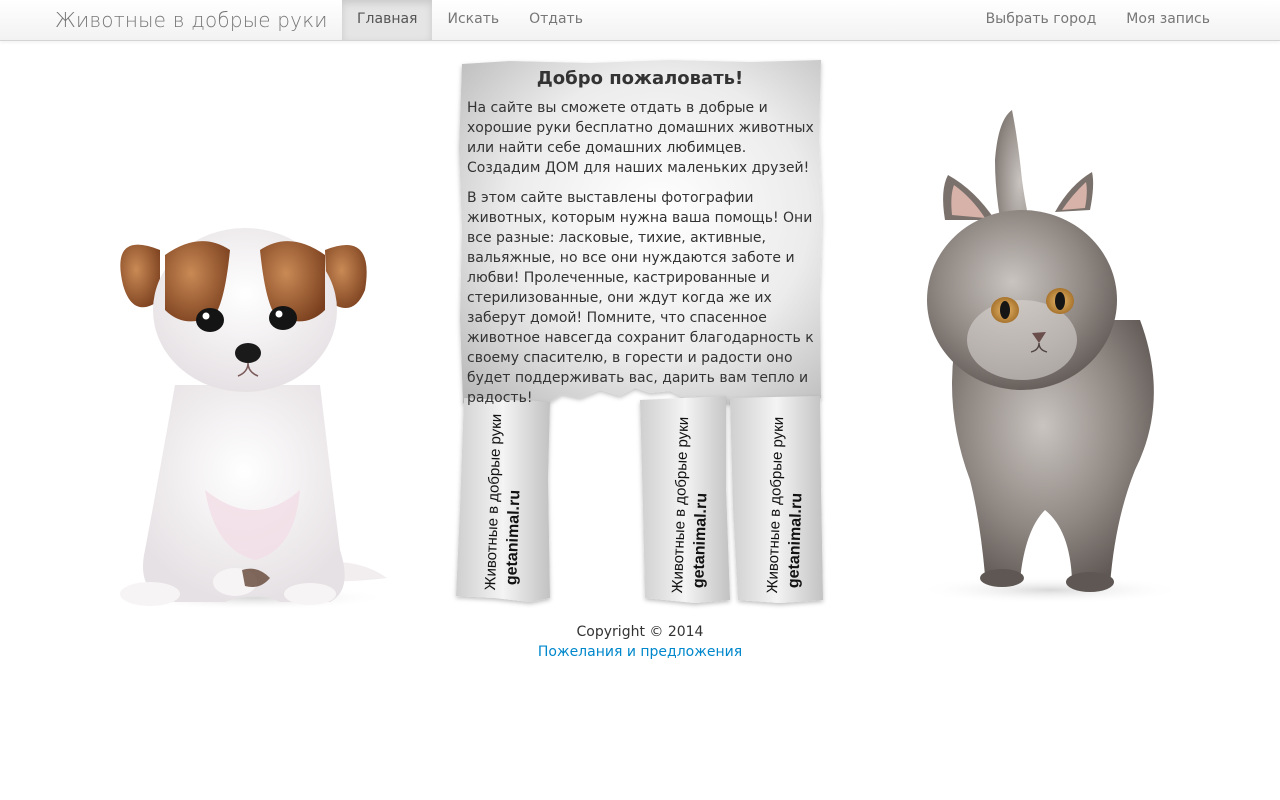 The height and width of the screenshot is (800, 1280). What do you see at coordinates (473, 20) in the screenshot?
I see `nav-item-search: Искать` at bounding box center [473, 20].